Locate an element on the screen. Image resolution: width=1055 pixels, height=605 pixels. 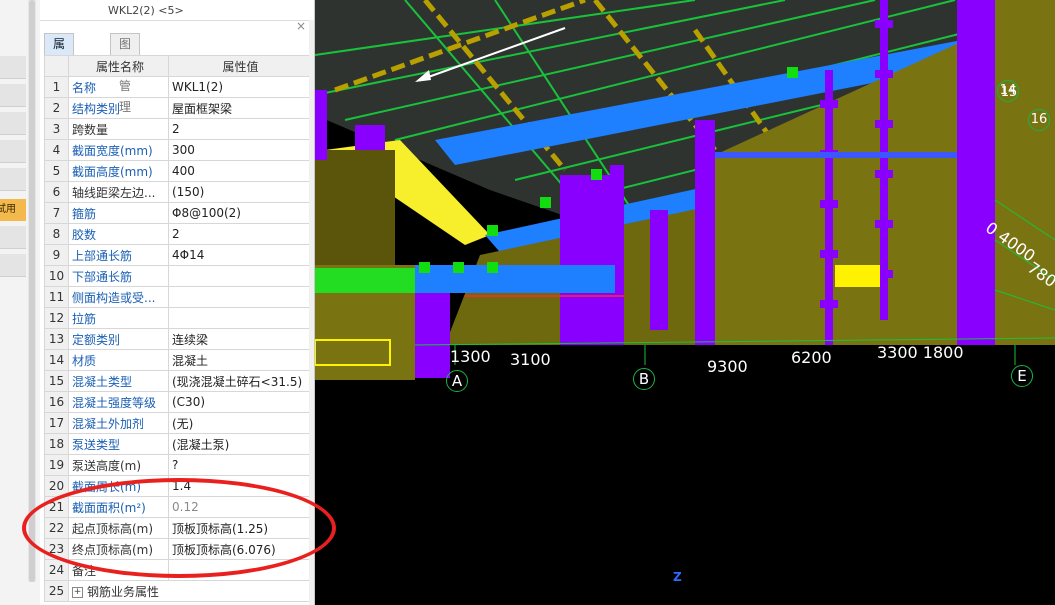
table-row: 20 截面周长(m) 1.4 is located at coordinates (177, 486).